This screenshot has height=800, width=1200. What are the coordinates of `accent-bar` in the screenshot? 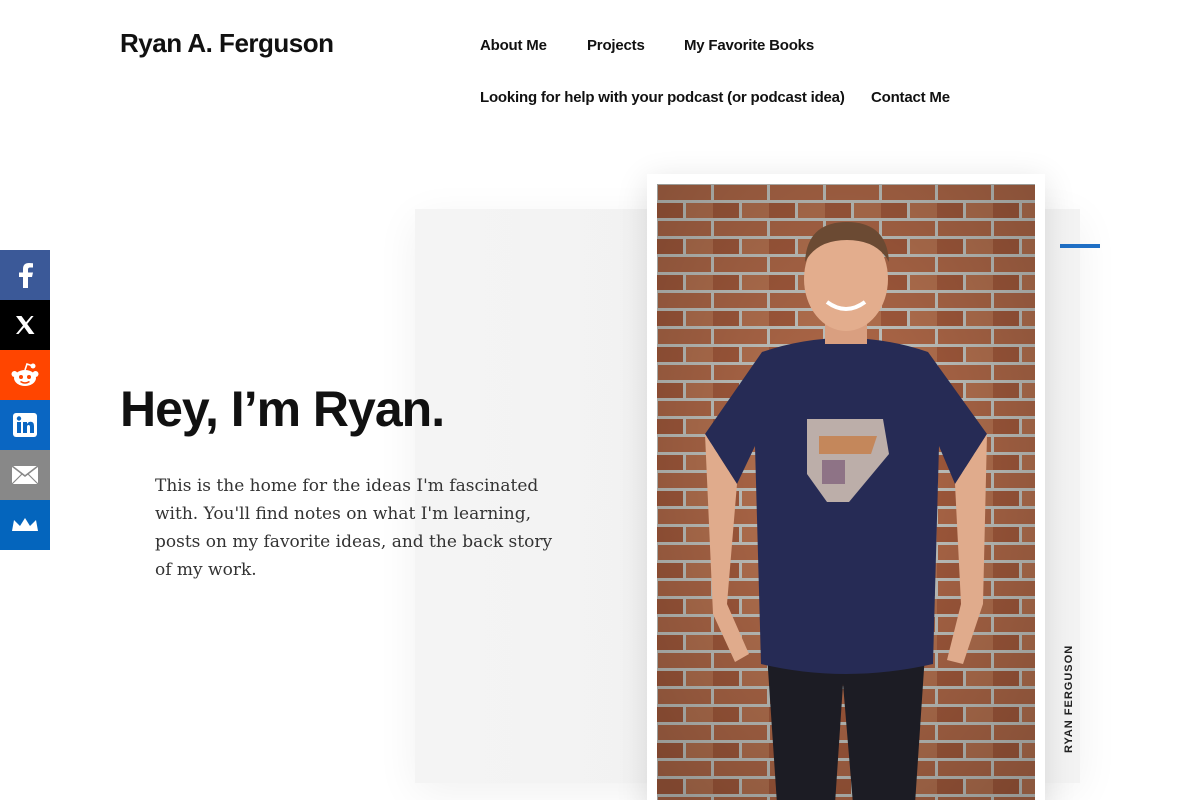 It's located at (1080, 246).